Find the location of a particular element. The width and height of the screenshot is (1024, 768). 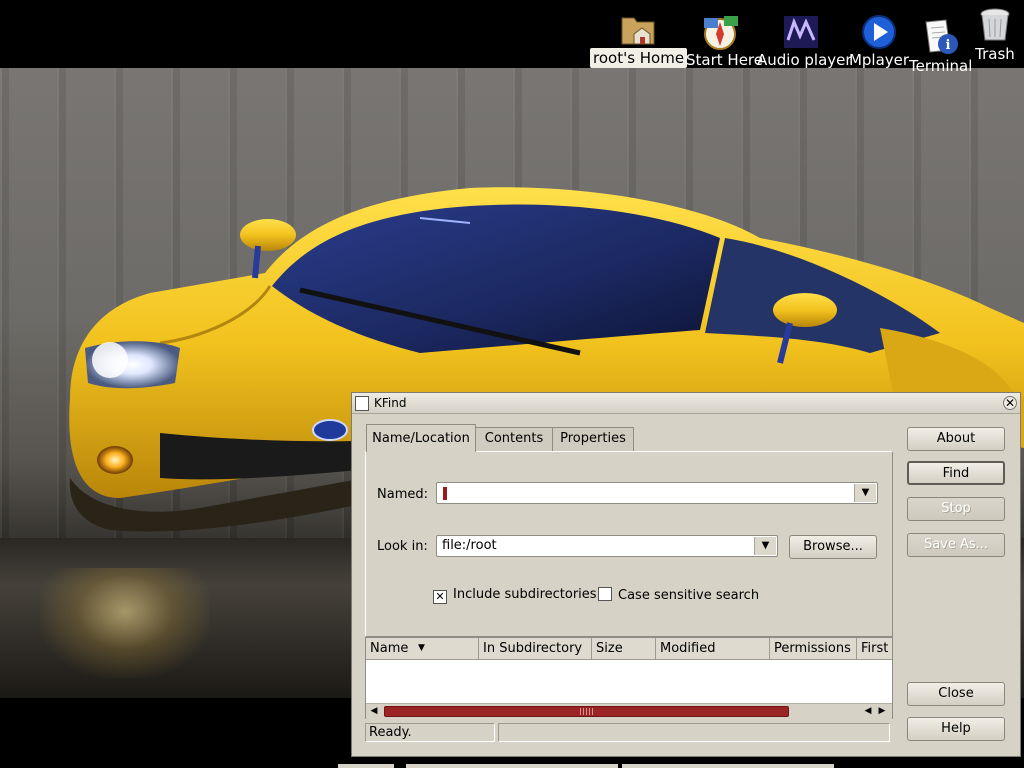

desktop-icon-home: root's Home is located at coordinates (639, 38).